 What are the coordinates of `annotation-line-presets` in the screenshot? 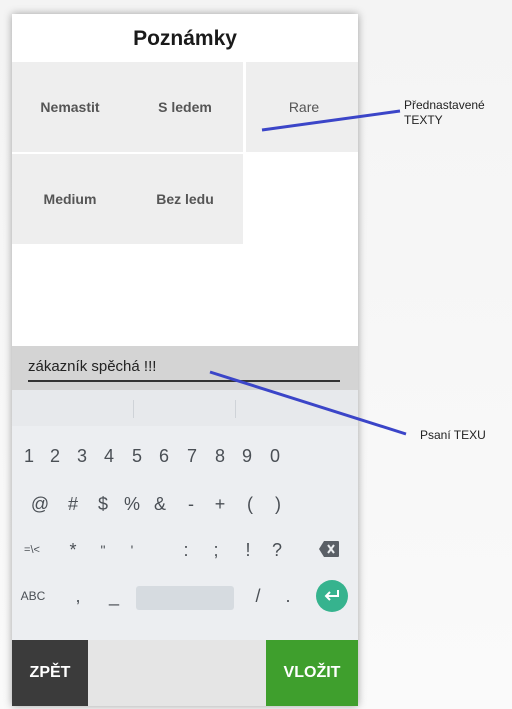 It's located at (331, 120).